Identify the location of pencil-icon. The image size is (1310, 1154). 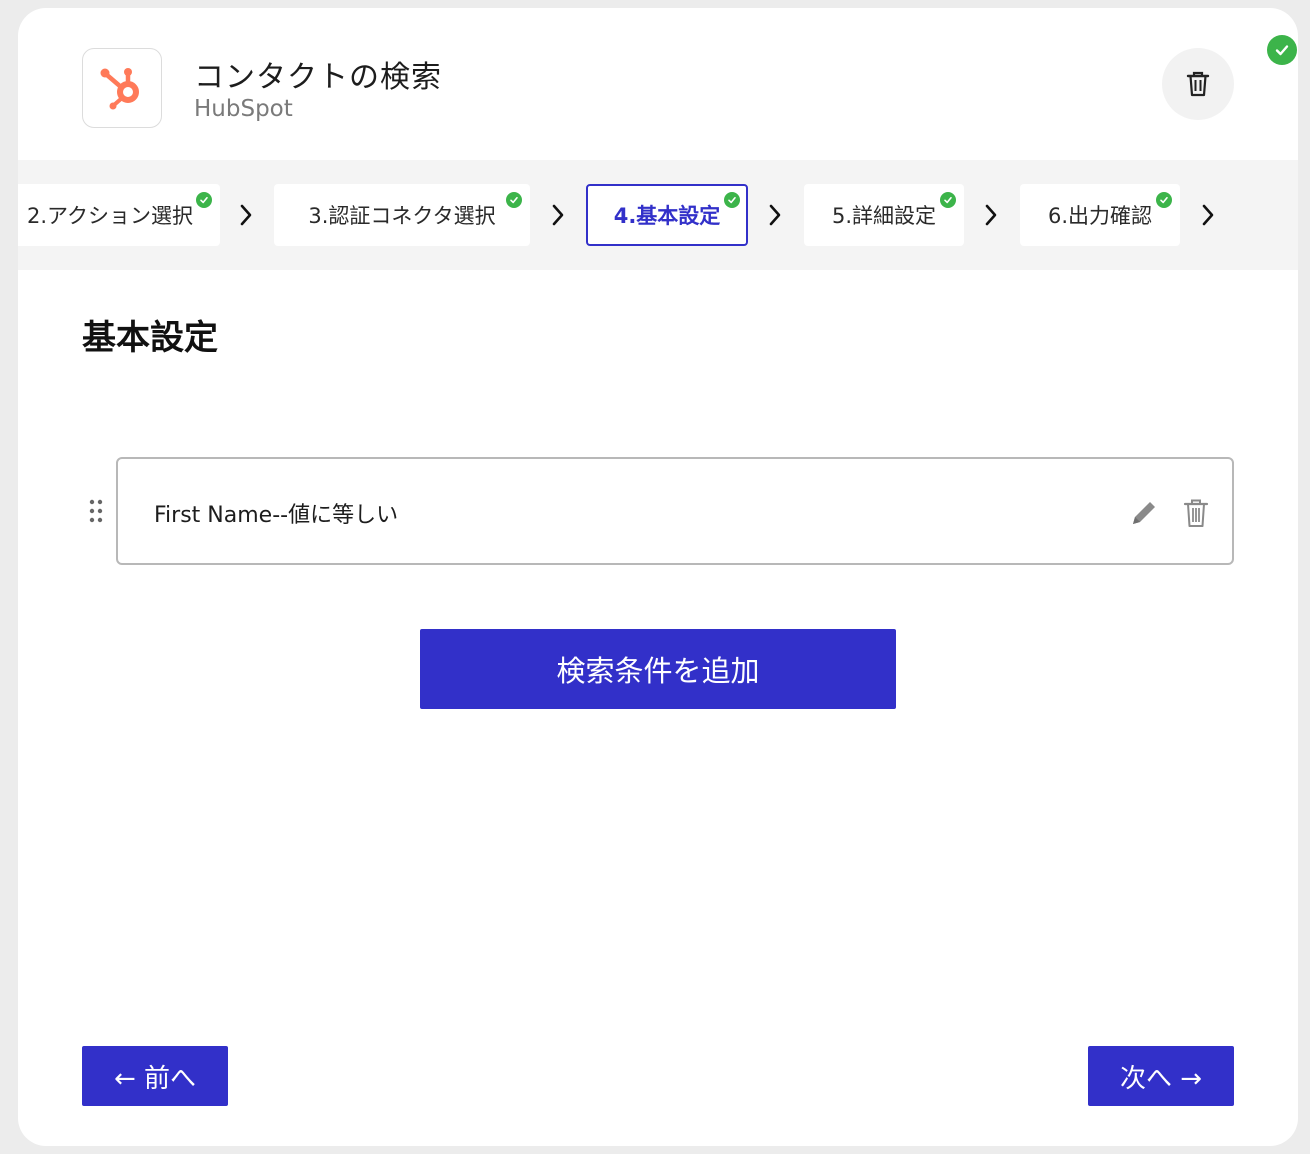
(1144, 513).